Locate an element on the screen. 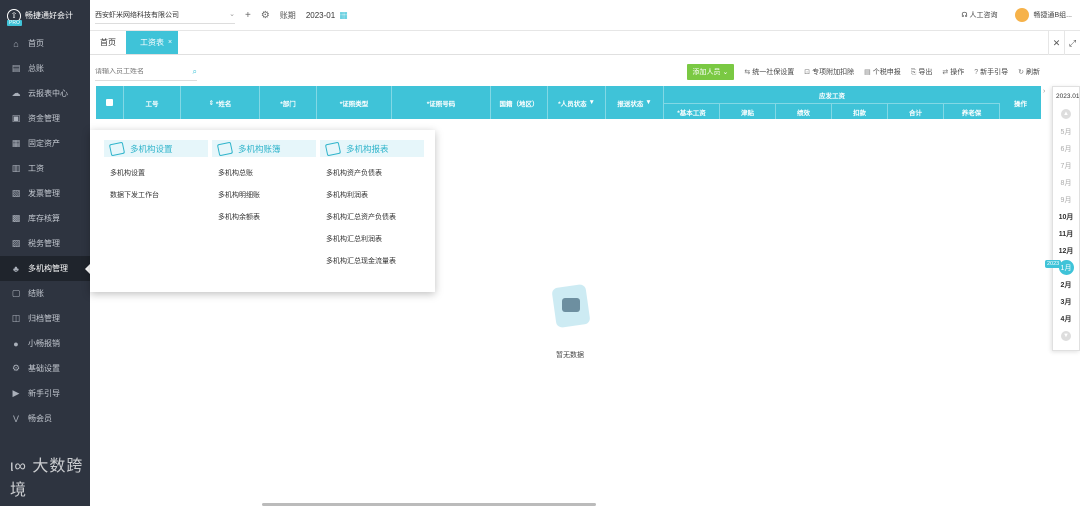 The width and height of the screenshot is (1080, 506). menu-item: 多机构汇总利润表 is located at coordinates (372, 239).